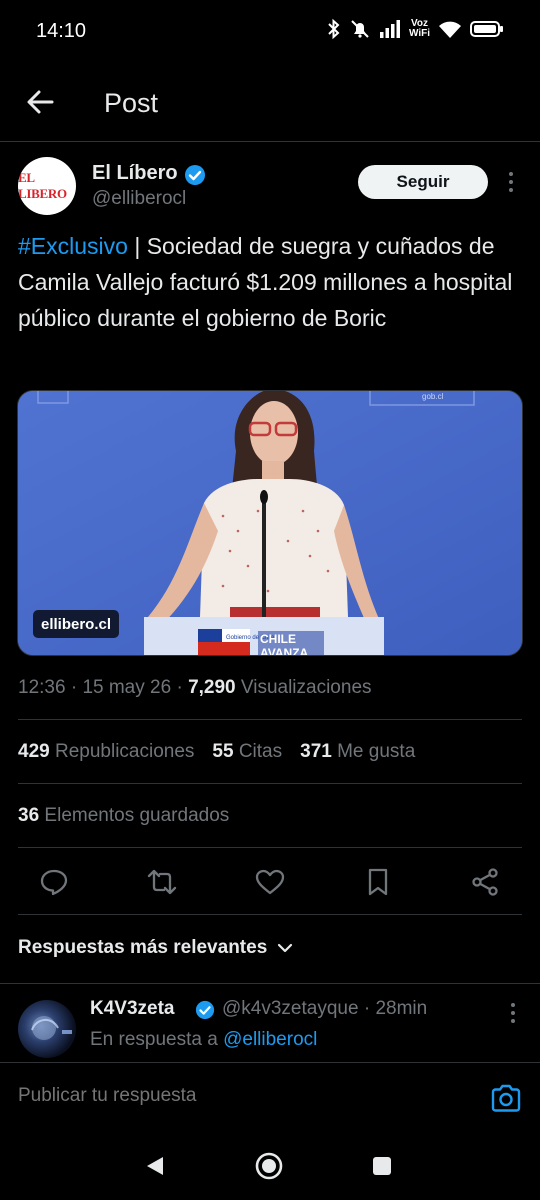 This screenshot has height=1200, width=540. I want to click on status-bar: 14:10 Voz WiFi, so click(270, 32).